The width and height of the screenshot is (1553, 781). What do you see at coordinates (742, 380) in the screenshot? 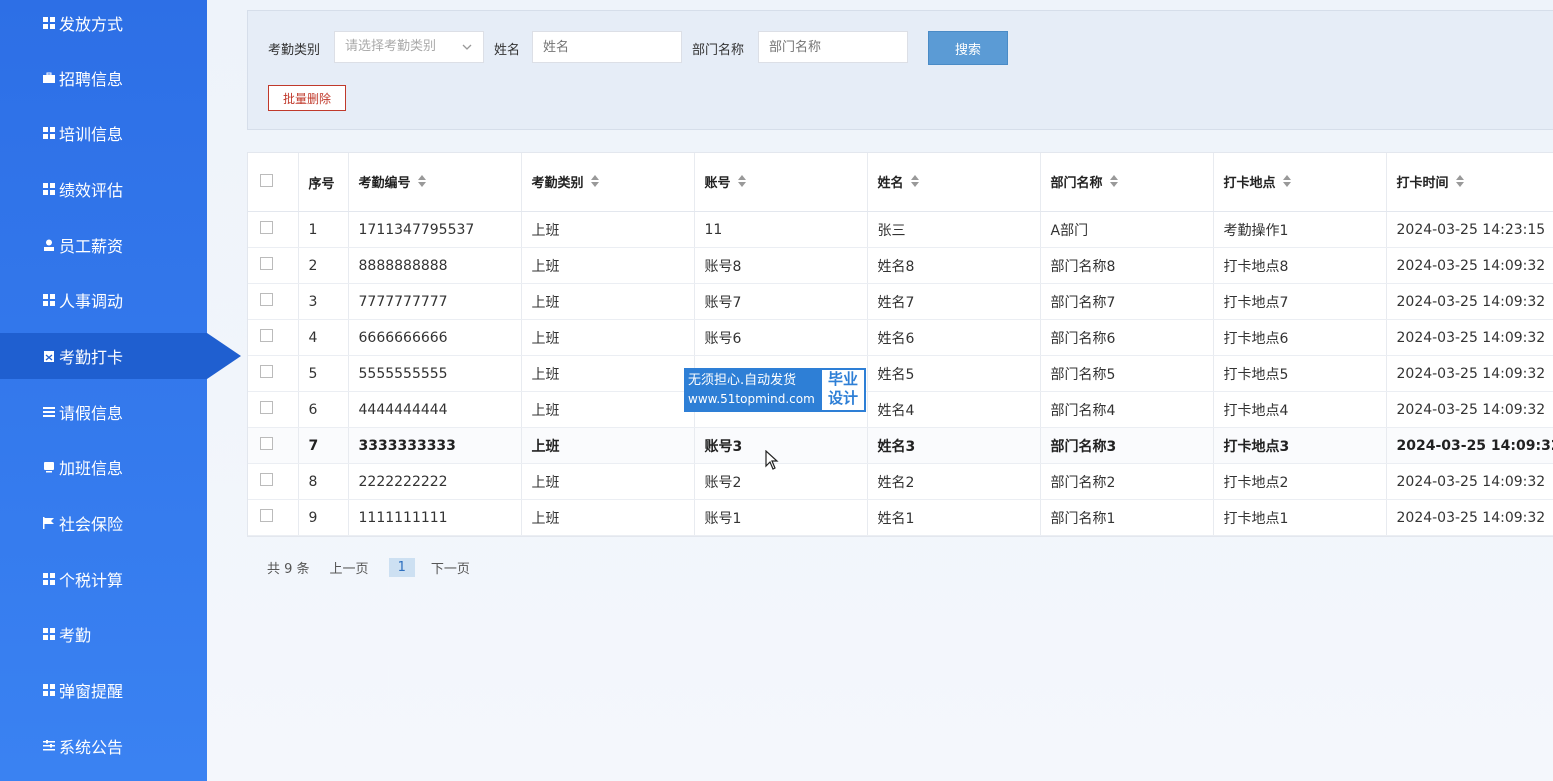
I see `watermark-line1: 无须担心.自动发货` at bounding box center [742, 380].